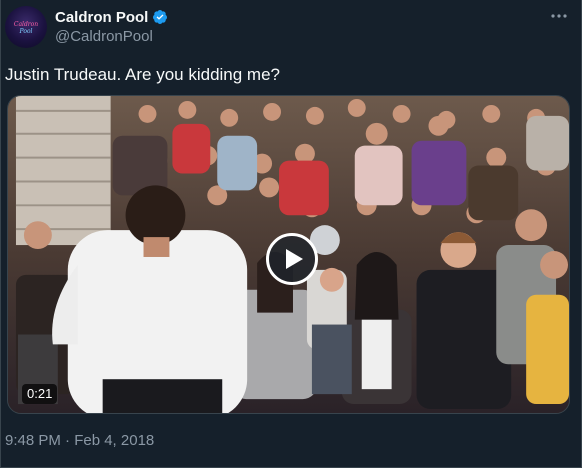 The height and width of the screenshot is (468, 582). Describe the element at coordinates (559, 16) in the screenshot. I see `more-options-icon` at that location.